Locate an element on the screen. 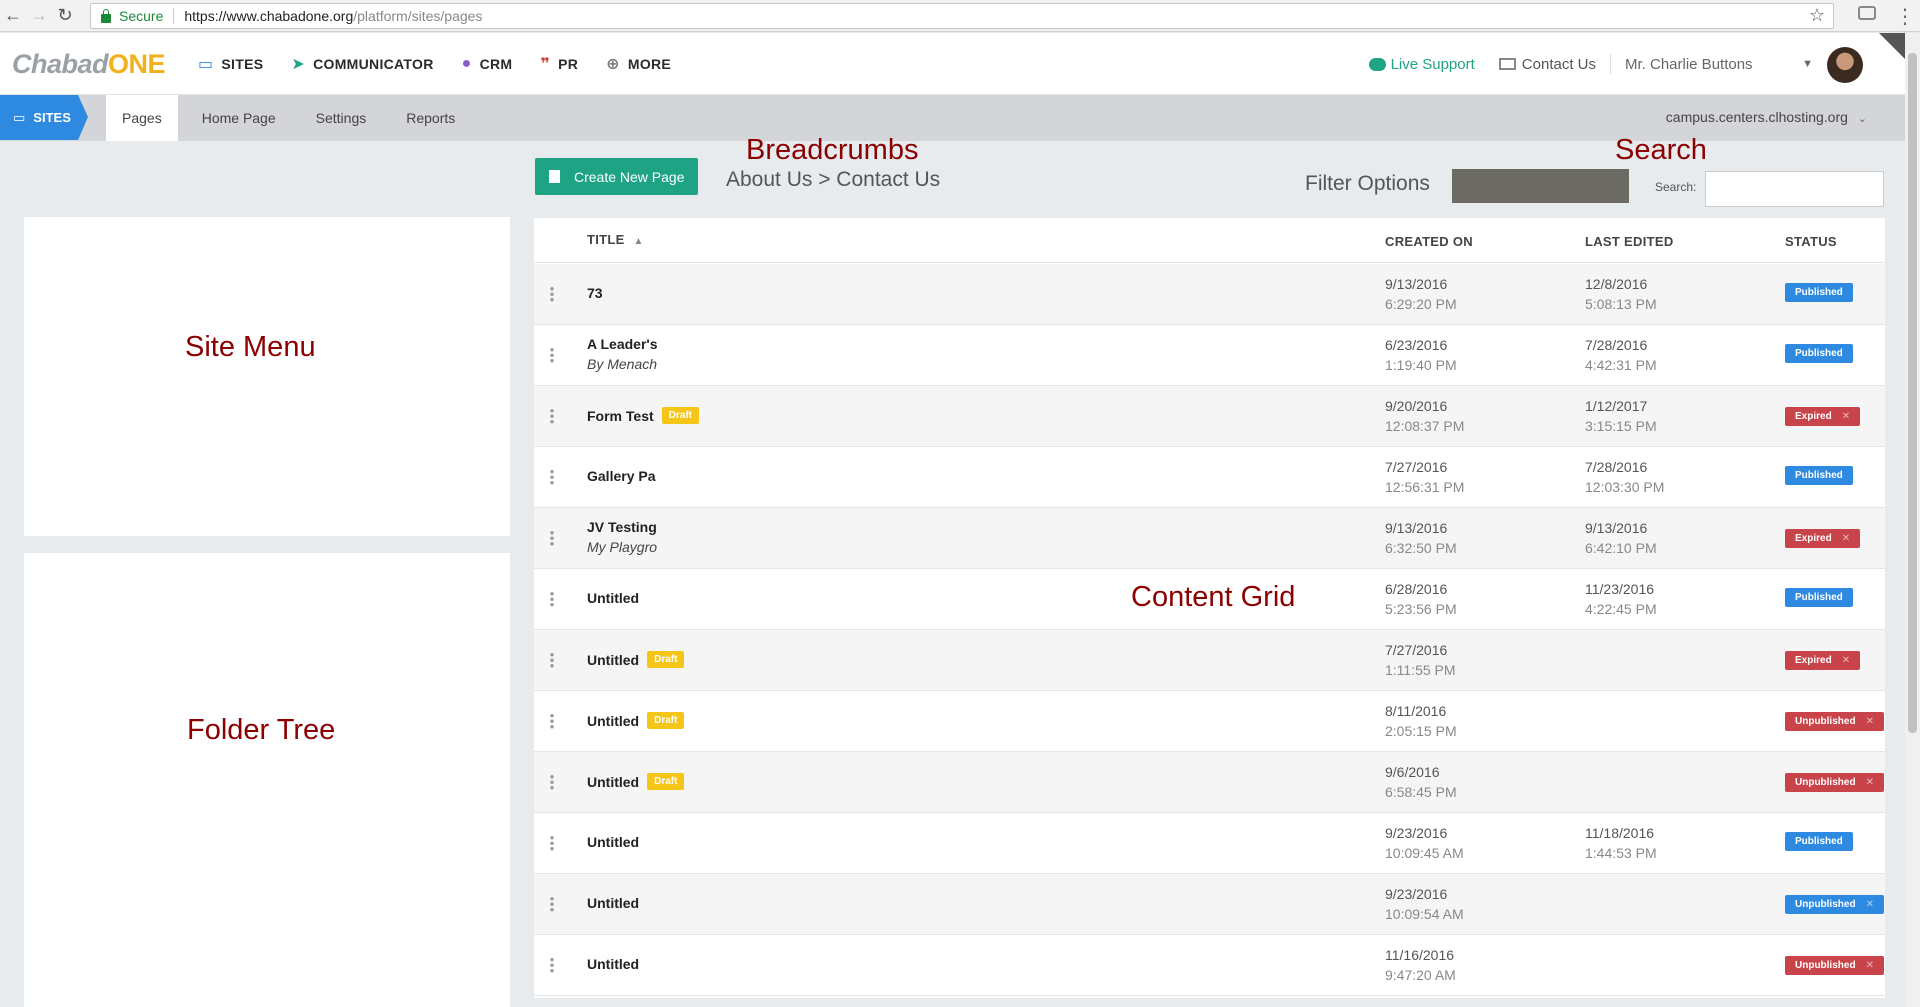 The height and width of the screenshot is (1007, 1920). page-scrollbar is located at coordinates (1912, 520).